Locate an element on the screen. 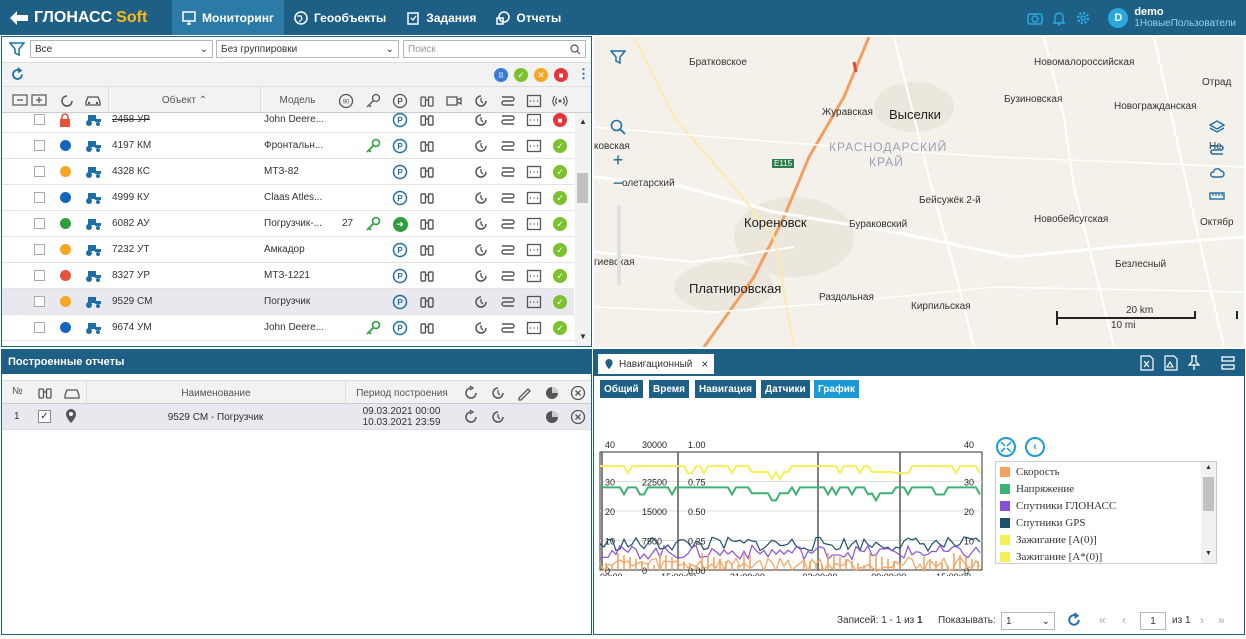  layers-icon is located at coordinates (1217, 127).